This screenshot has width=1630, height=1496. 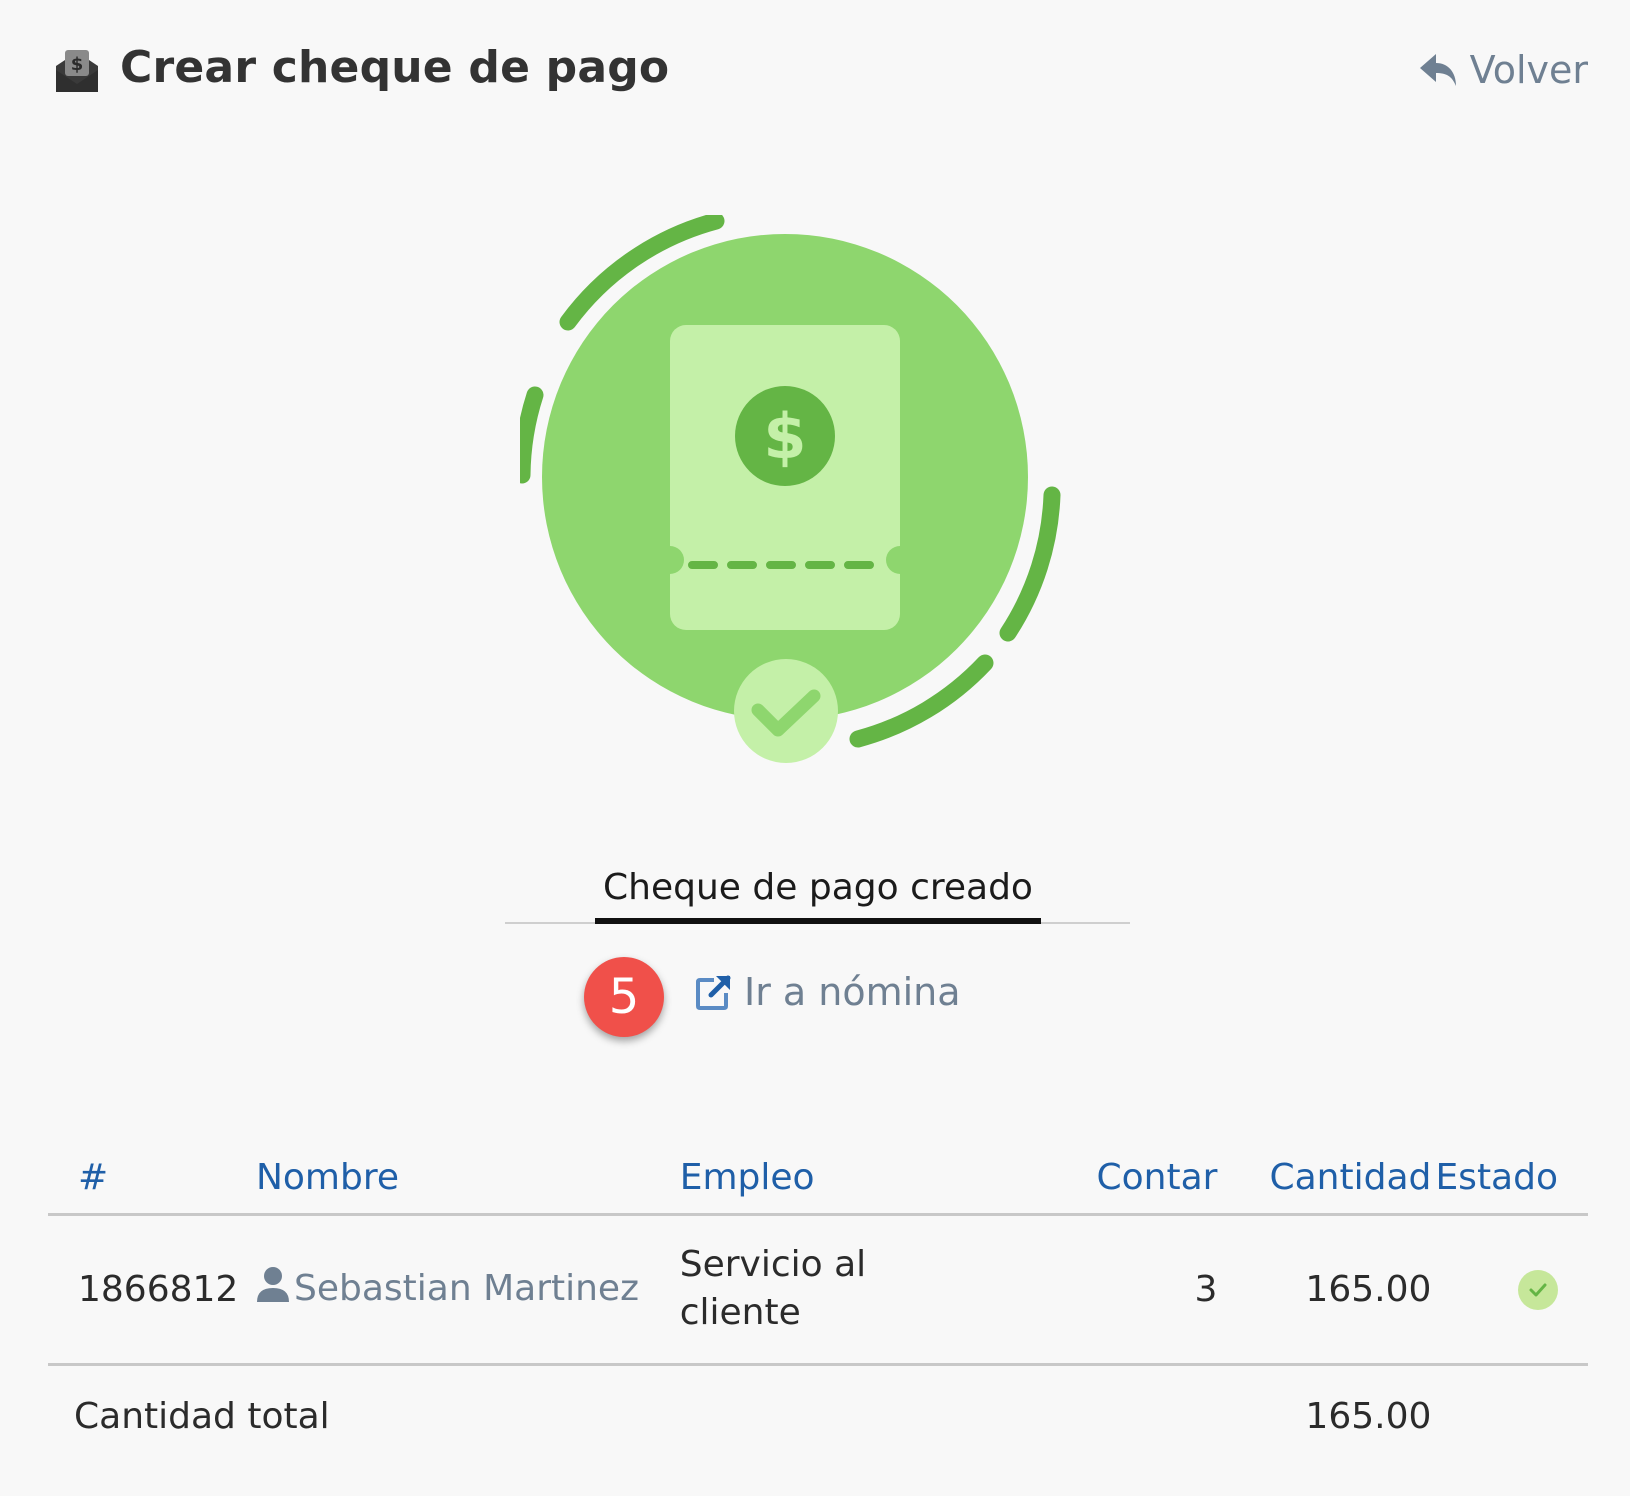 I want to click on total-amount: 165.00, so click(x=1368, y=1417).